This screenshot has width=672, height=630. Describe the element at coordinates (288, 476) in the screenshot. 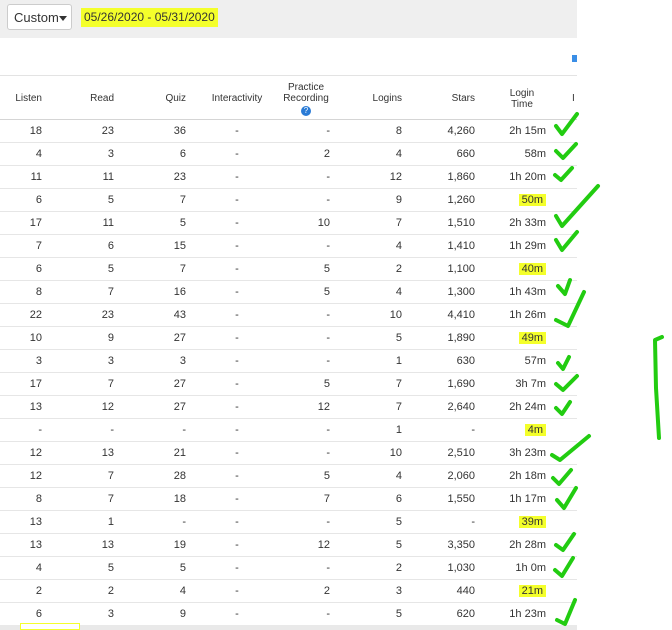

I see `table-row: 12 7 28 - 5 4 2,060 2h 18m` at that location.